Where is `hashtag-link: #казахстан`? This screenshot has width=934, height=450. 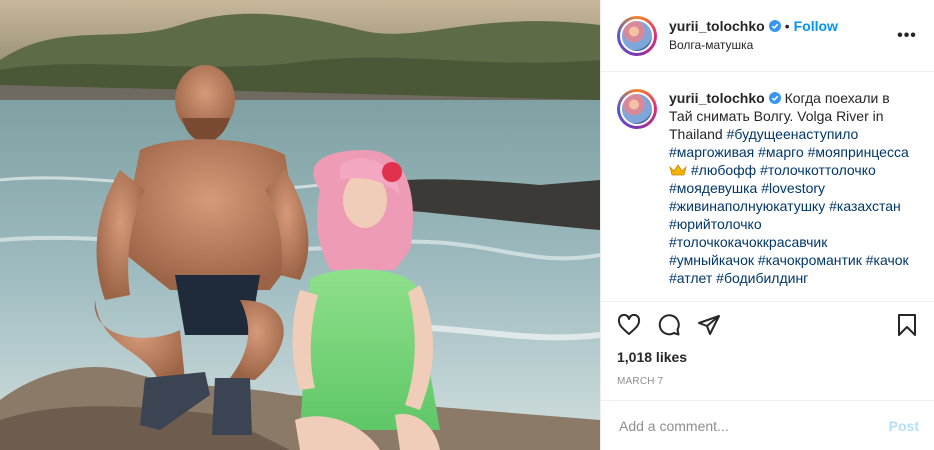
hashtag-link: #казахстан is located at coordinates (865, 206).